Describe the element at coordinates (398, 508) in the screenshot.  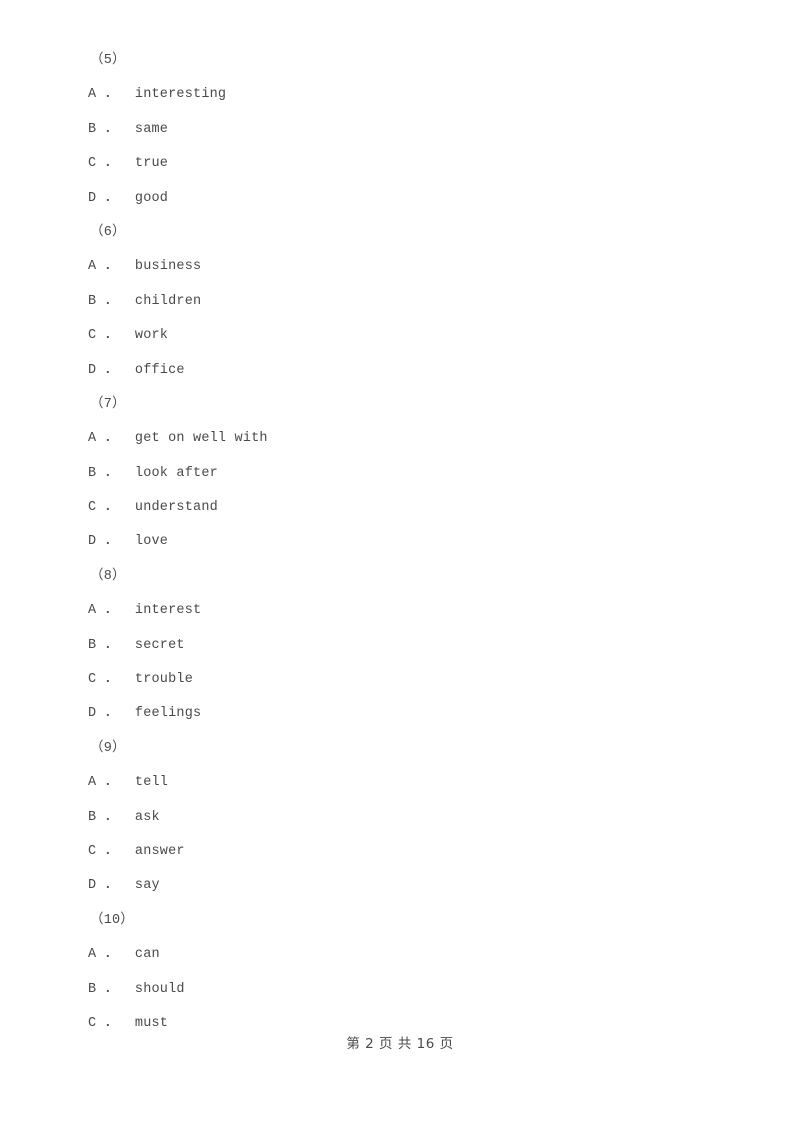
I see `option-row: C ． understand` at that location.